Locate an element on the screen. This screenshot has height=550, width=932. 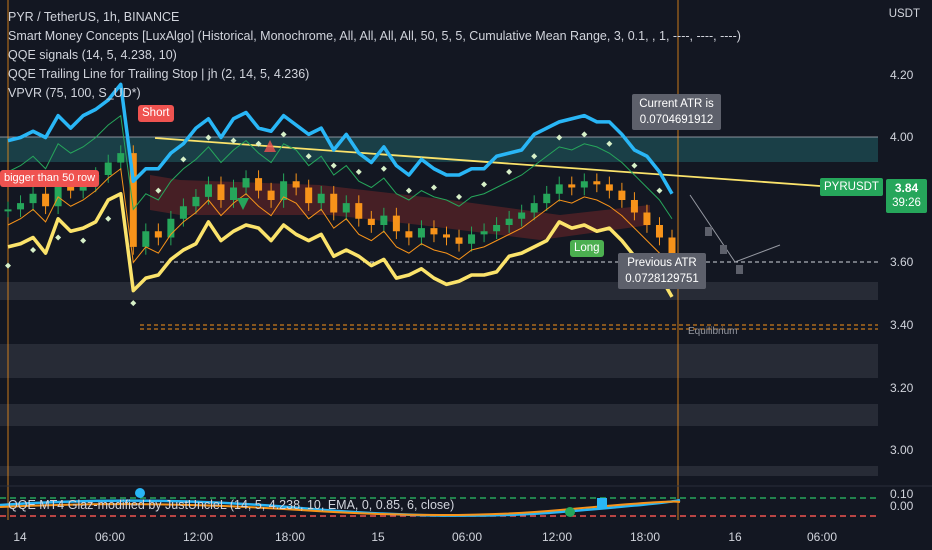
time-tick-7: 18:00 is located at coordinates (645, 537).